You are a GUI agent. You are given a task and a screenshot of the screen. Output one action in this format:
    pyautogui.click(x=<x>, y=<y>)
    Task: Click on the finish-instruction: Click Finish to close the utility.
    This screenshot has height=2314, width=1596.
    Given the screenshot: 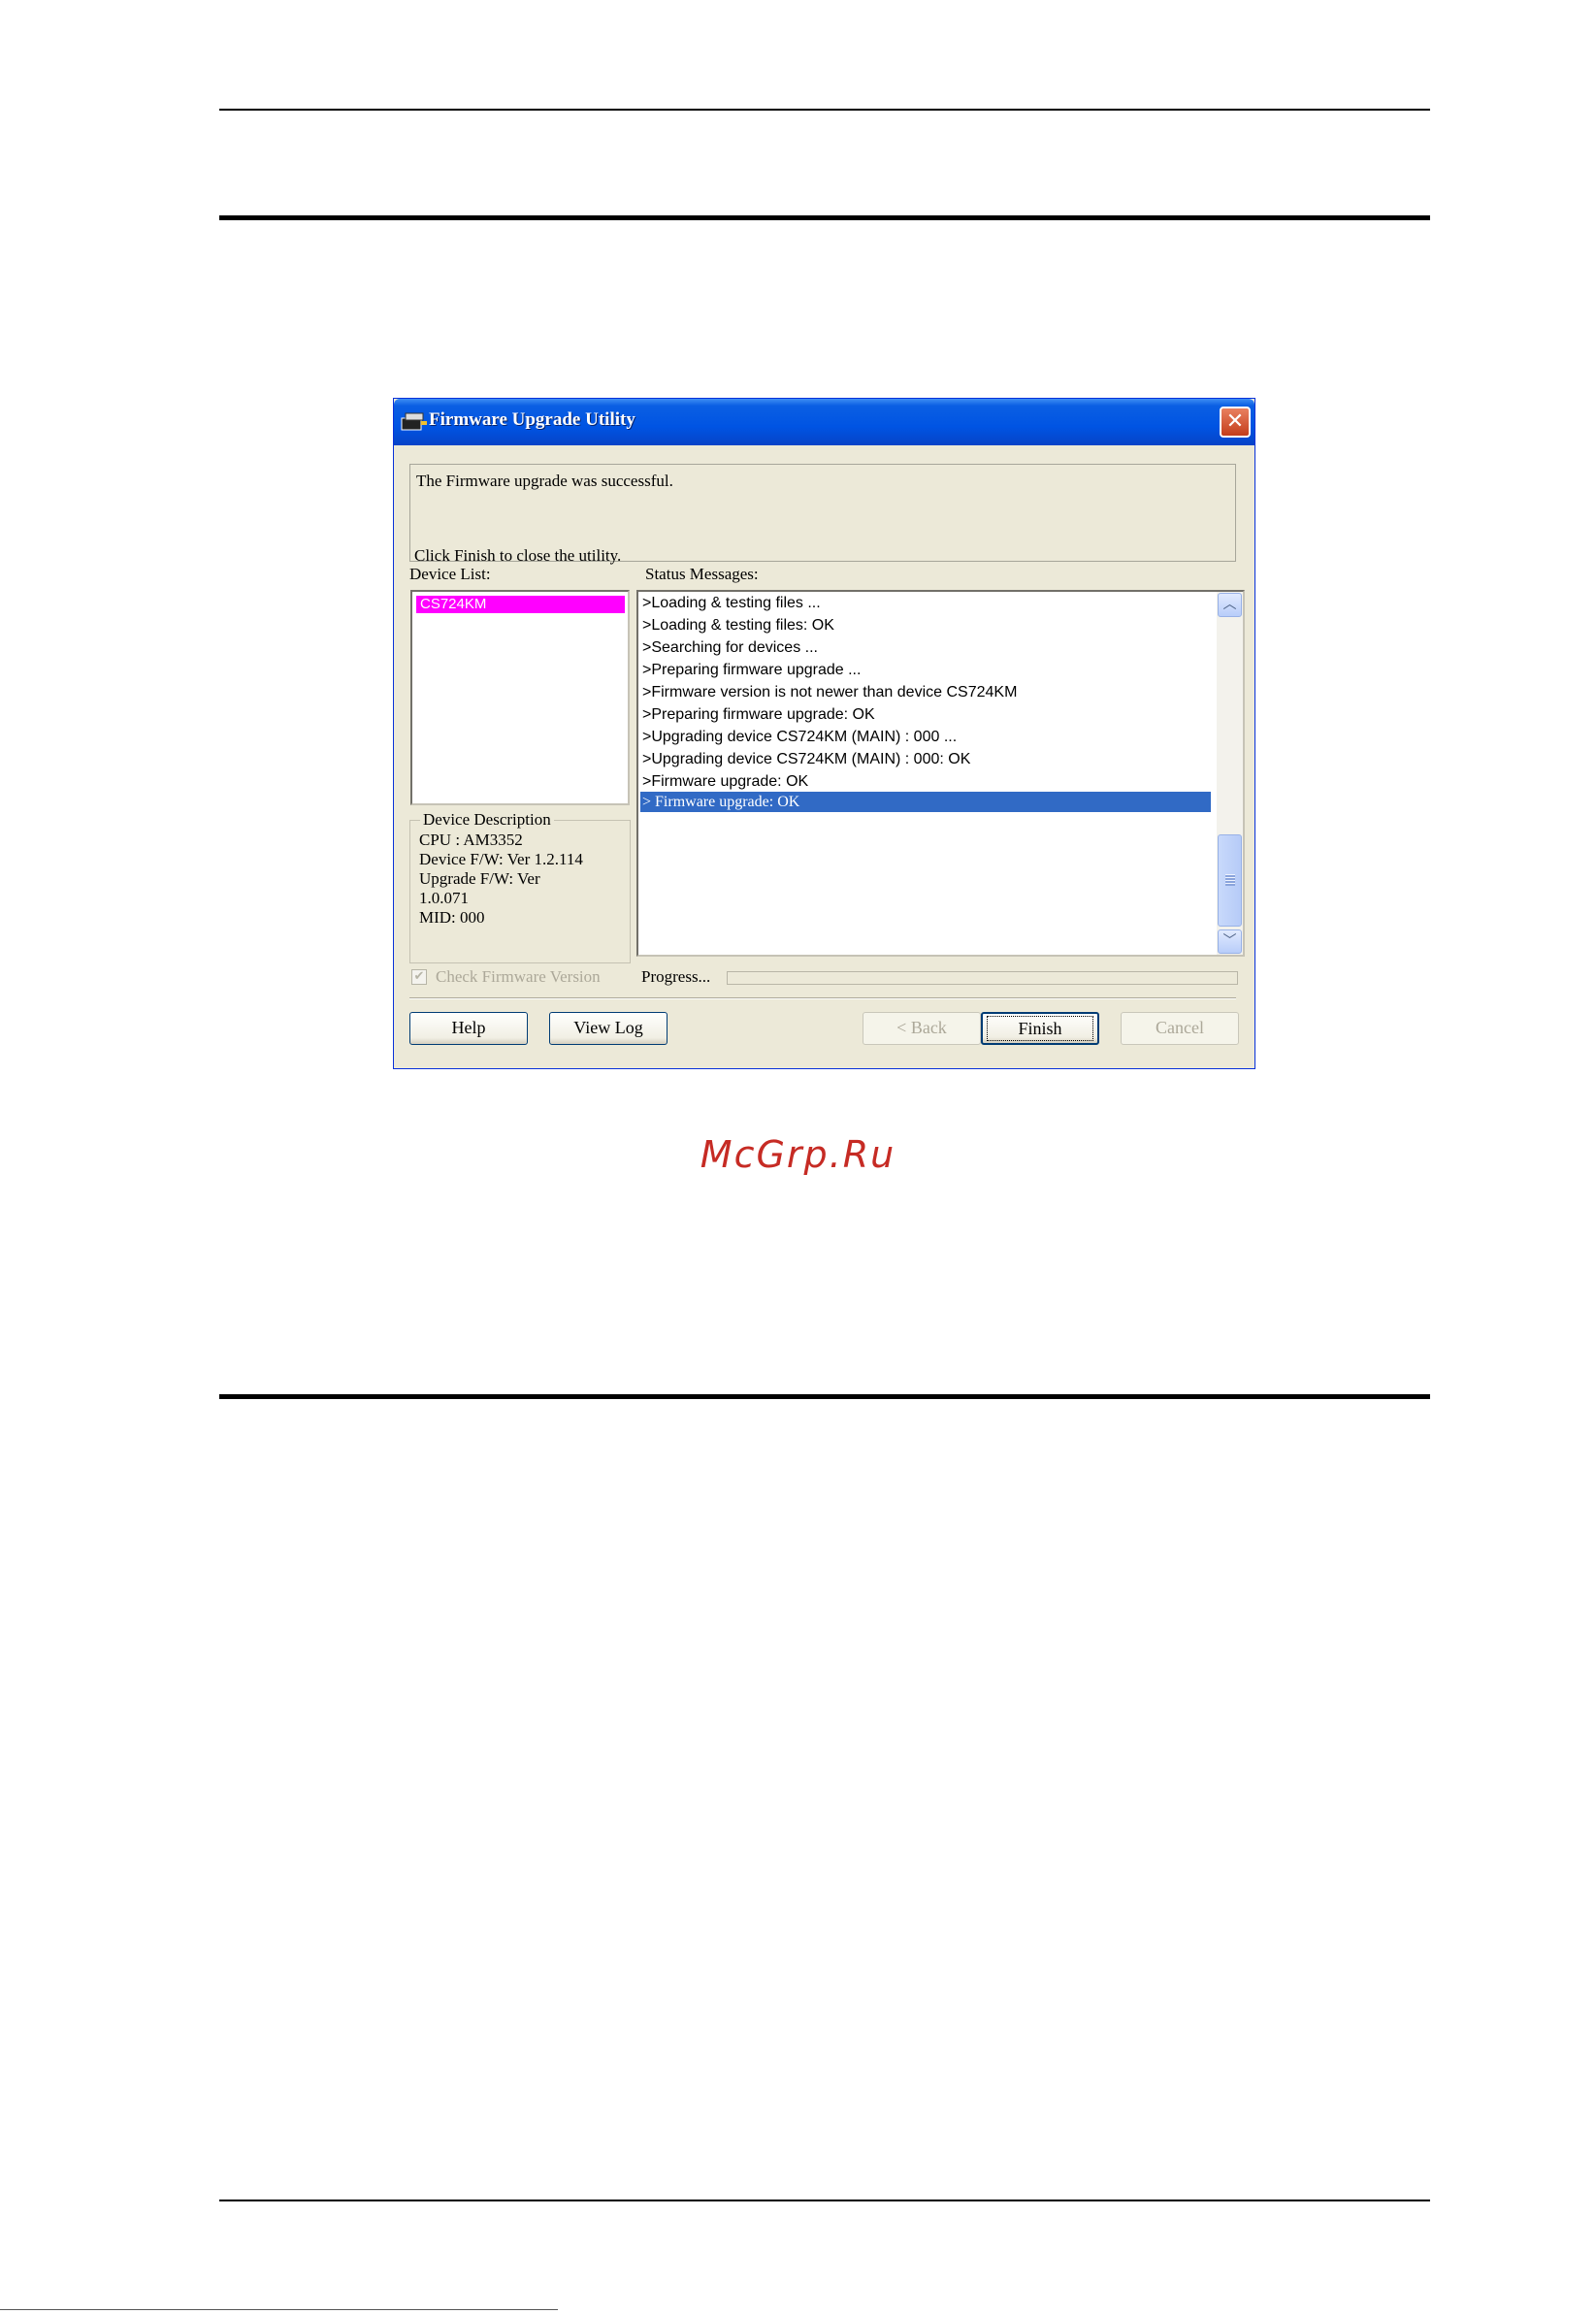 What is the action you would take?
    pyautogui.click(x=518, y=555)
    